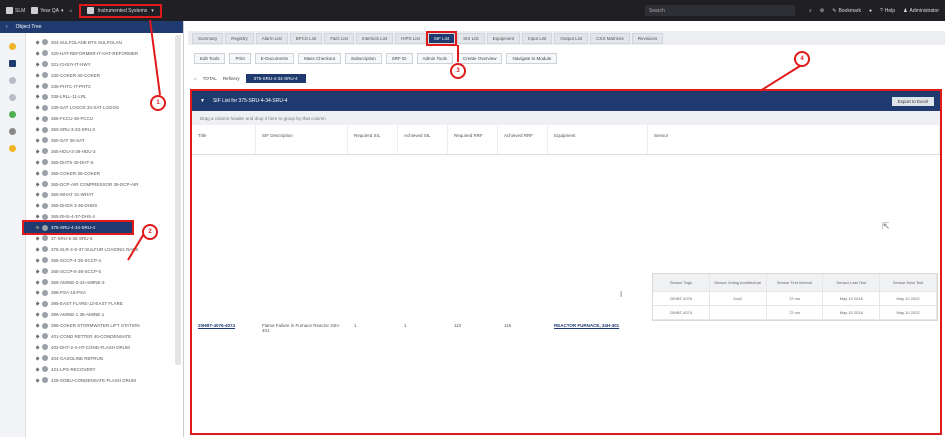  What do you see at coordinates (887, 11) in the screenshot?
I see `help-button: ? Help` at bounding box center [887, 11].